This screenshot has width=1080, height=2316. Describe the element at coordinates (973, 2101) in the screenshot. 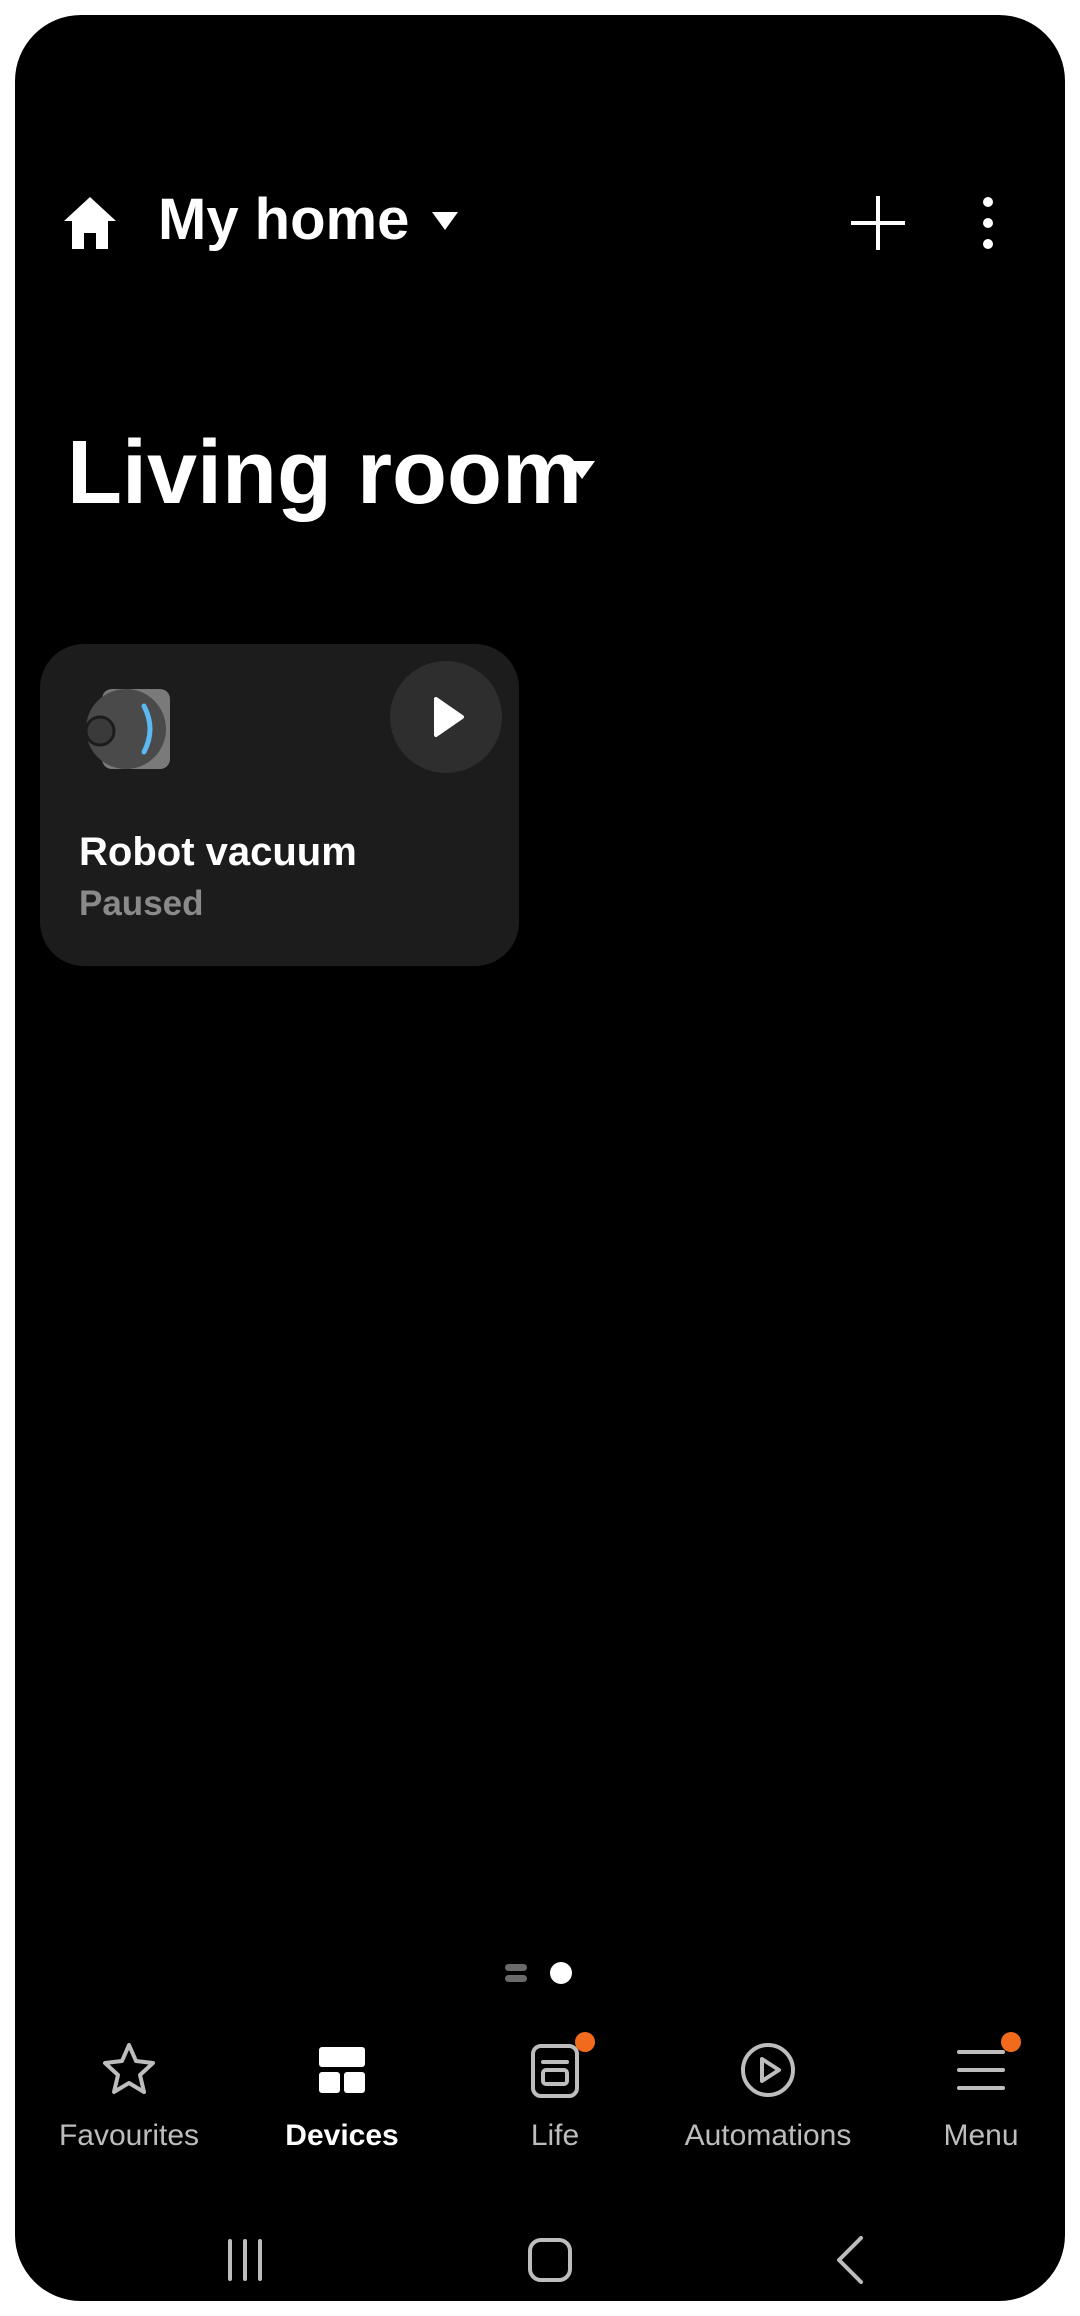

I see `nav-menu: Menu` at that location.